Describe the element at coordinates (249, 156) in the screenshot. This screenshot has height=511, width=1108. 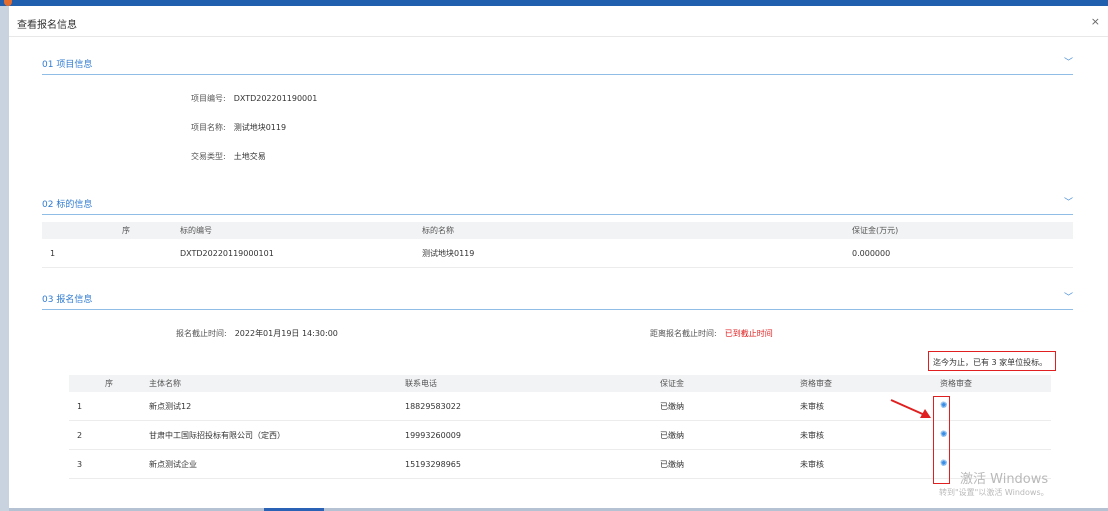
I see `field-value: 土地交易` at that location.